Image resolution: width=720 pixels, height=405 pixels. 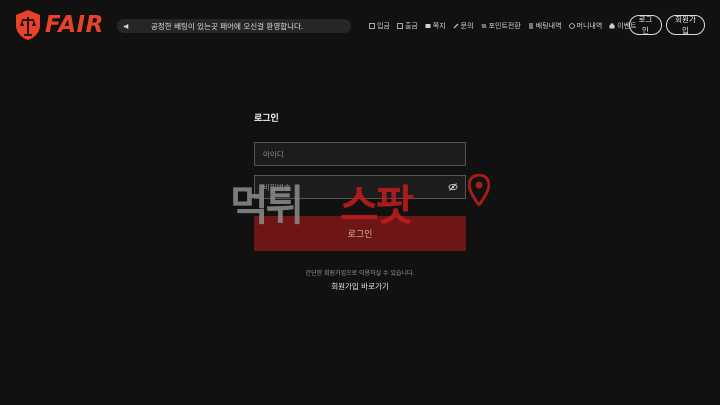 What do you see at coordinates (612, 26) in the screenshot?
I see `event-icon` at bounding box center [612, 26].